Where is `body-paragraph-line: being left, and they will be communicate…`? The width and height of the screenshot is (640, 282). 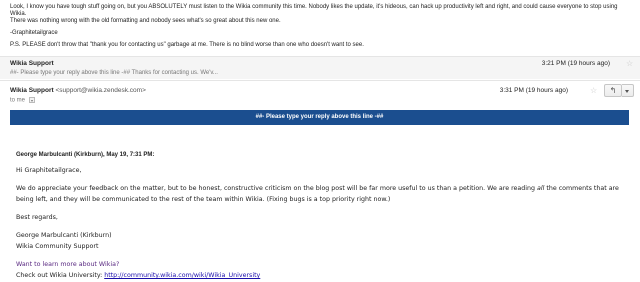 body-paragraph-line: being left, and they will be communicate… is located at coordinates (203, 199).